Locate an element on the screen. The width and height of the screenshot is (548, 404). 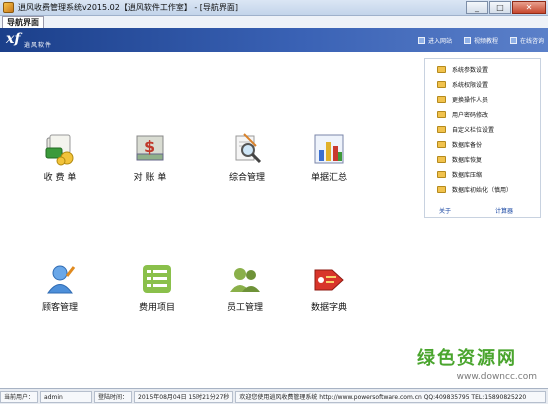
status-user-value: admin is located at coordinates (66, 396).